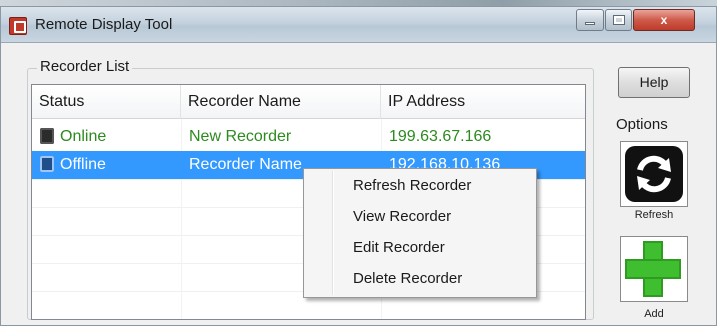 The height and width of the screenshot is (326, 717). I want to click on recorder-offline-icon, so click(47, 164).